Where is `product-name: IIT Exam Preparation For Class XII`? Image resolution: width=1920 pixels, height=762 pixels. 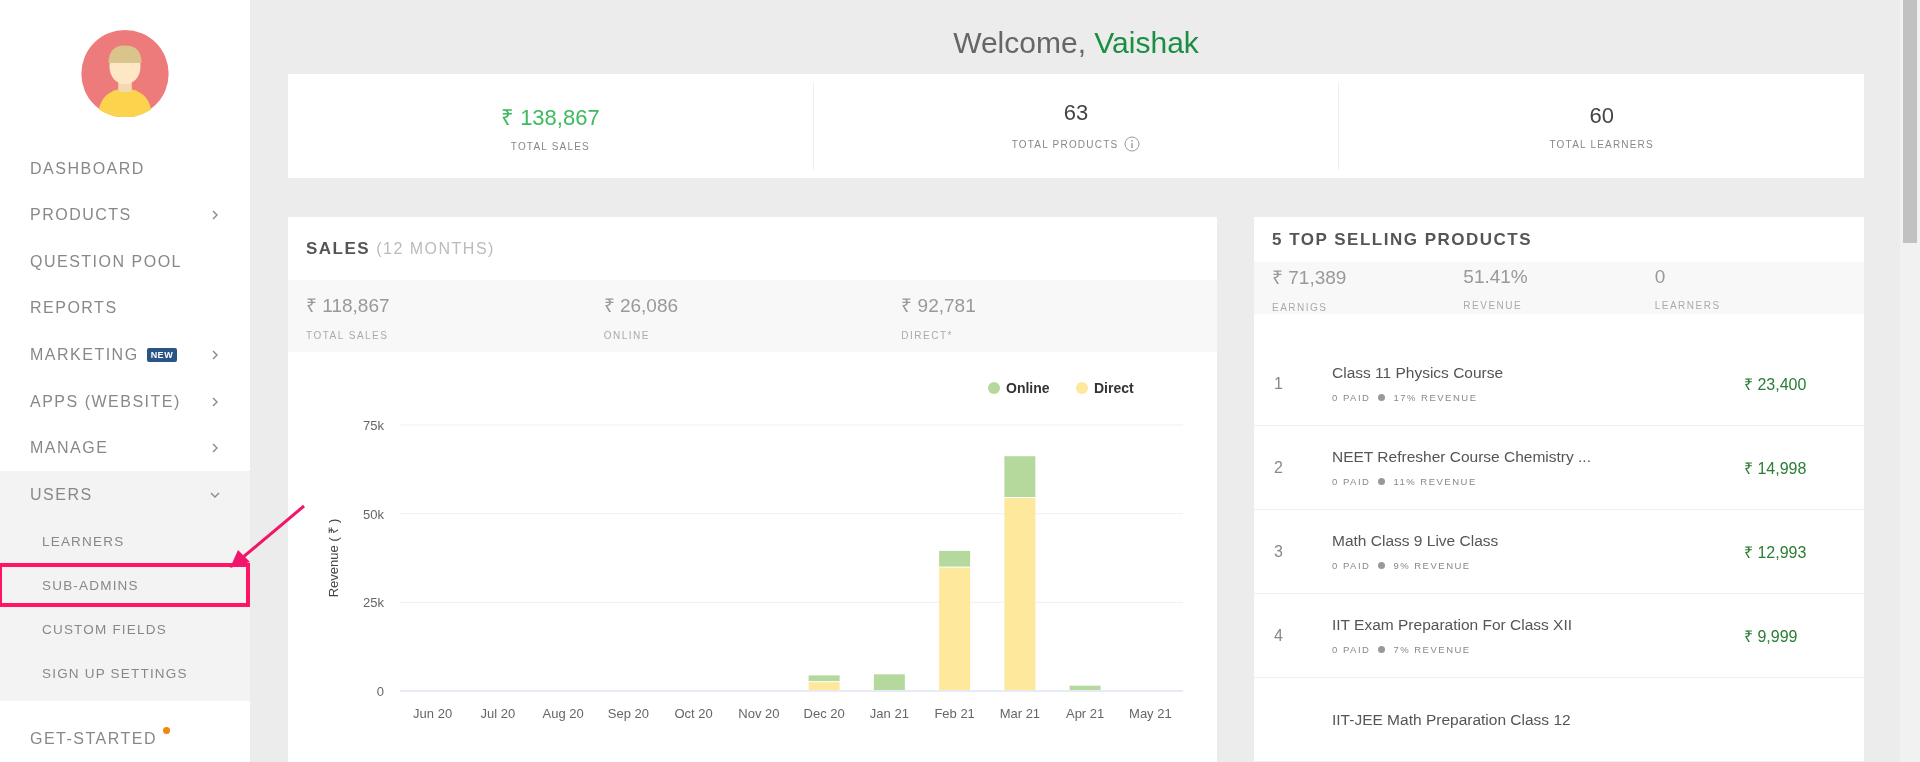
product-name: IIT Exam Preparation For Class XII is located at coordinates (1538, 625).